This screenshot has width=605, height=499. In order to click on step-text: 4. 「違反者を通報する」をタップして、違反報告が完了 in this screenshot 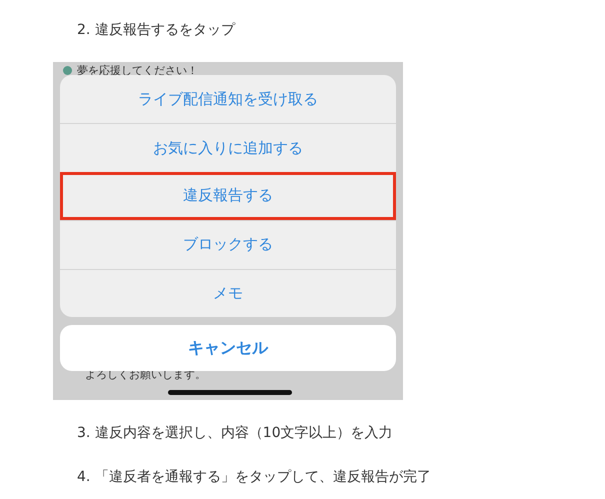, I will do `click(254, 477)`.